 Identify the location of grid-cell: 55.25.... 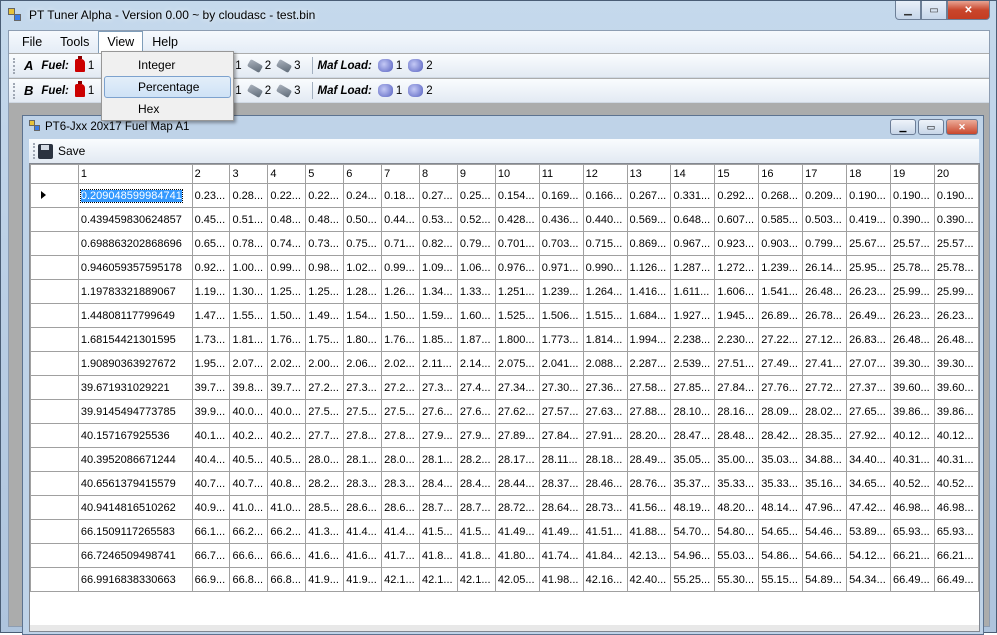
(693, 579).